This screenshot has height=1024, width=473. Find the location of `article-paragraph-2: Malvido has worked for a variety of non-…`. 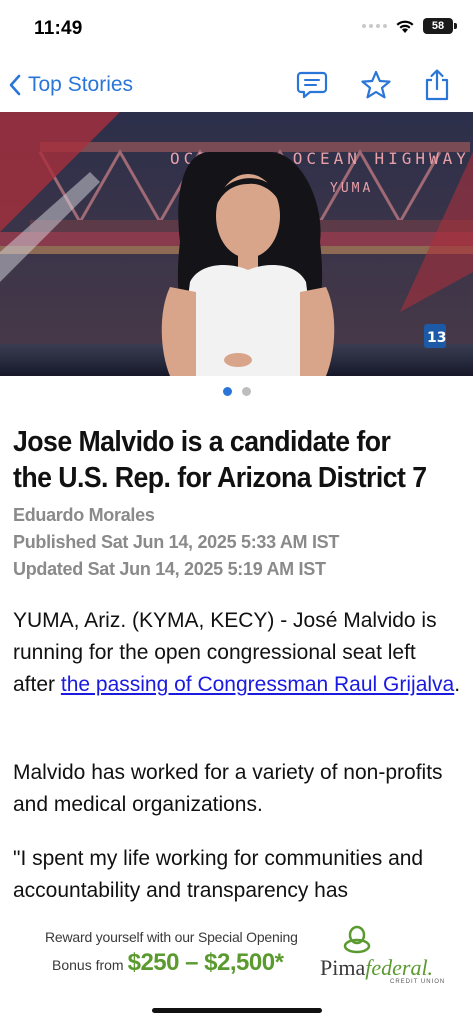

article-paragraph-2: Malvido has worked for a variety of non-… is located at coordinates (228, 788).